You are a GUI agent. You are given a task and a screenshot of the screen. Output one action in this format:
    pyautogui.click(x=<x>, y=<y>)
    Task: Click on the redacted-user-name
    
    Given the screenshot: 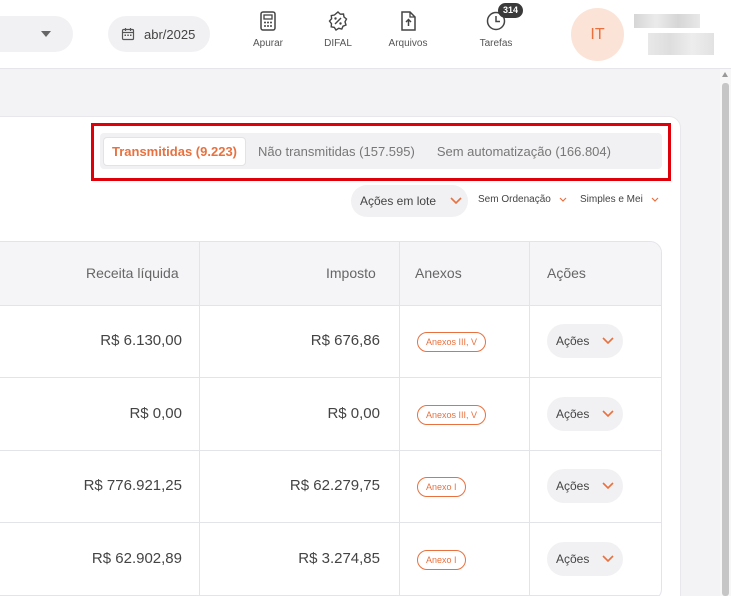 What is the action you would take?
    pyautogui.click(x=667, y=21)
    